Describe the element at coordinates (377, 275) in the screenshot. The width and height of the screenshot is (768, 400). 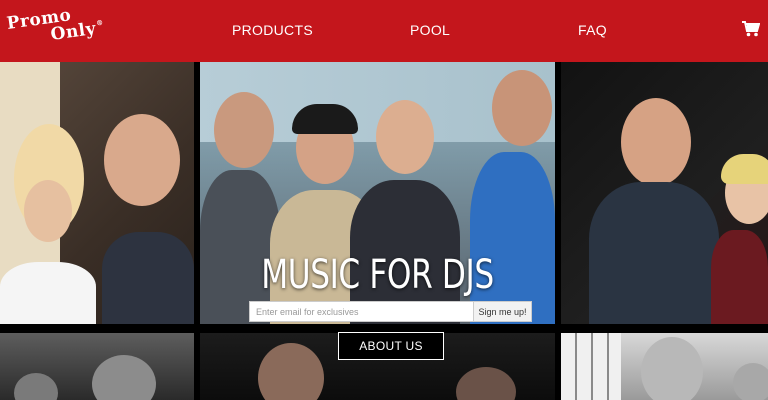
I see `hero-title: MUSIC FOR DJS` at that location.